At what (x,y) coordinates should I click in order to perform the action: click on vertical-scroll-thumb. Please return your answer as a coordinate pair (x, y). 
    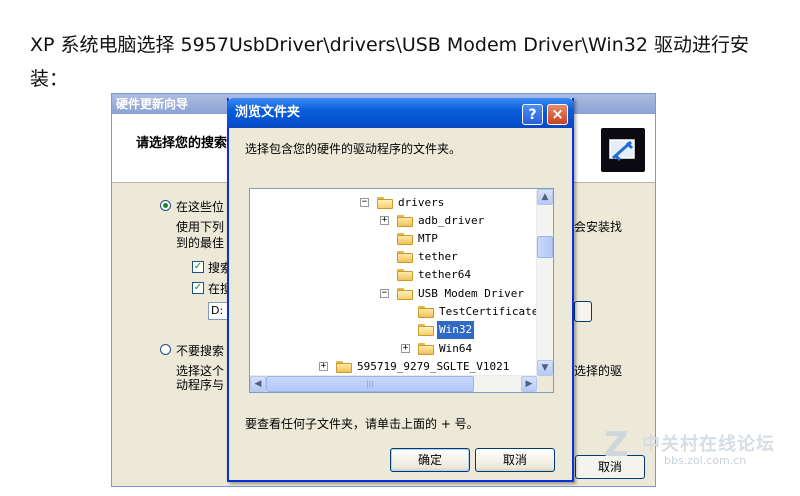
    Looking at the image, I should click on (545, 247).